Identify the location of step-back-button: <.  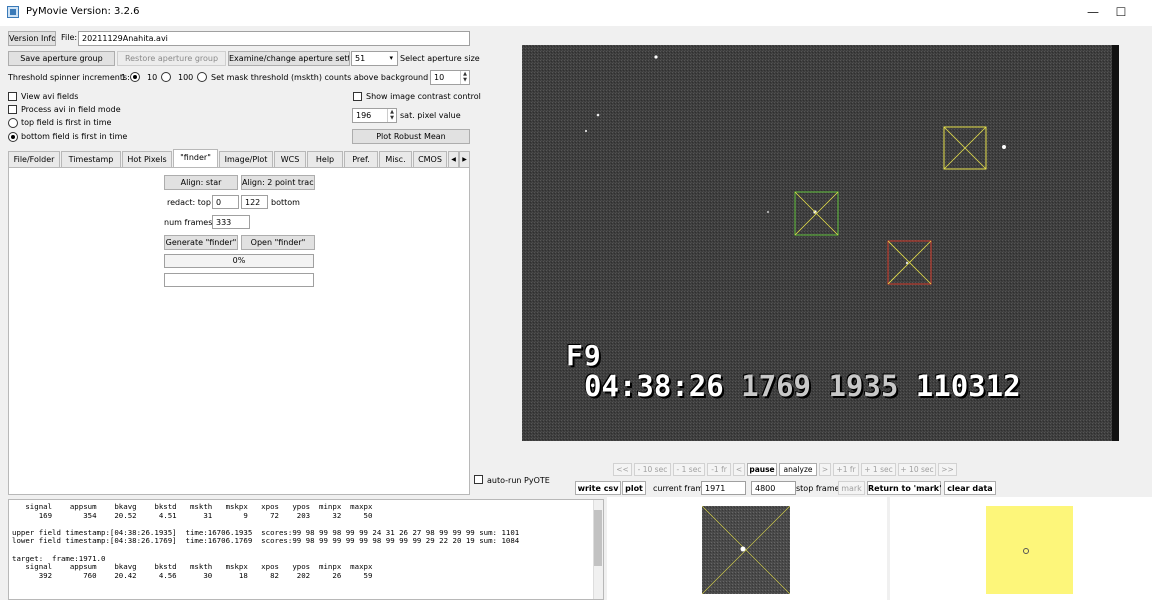
(739, 469).